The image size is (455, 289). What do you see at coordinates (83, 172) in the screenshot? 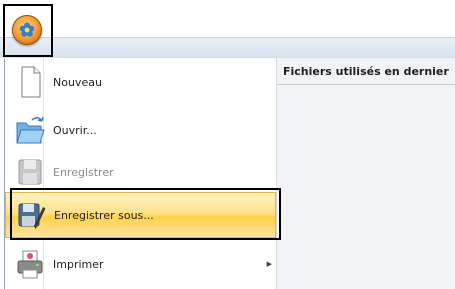
I see `menu-item-label: Enregistrer` at bounding box center [83, 172].